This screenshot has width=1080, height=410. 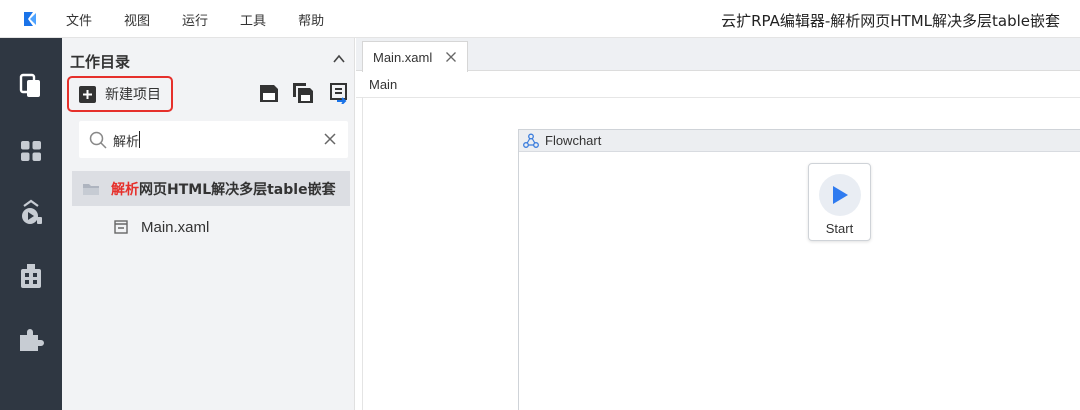 What do you see at coordinates (121, 227) in the screenshot?
I see `workflow-file-icon` at bounding box center [121, 227].